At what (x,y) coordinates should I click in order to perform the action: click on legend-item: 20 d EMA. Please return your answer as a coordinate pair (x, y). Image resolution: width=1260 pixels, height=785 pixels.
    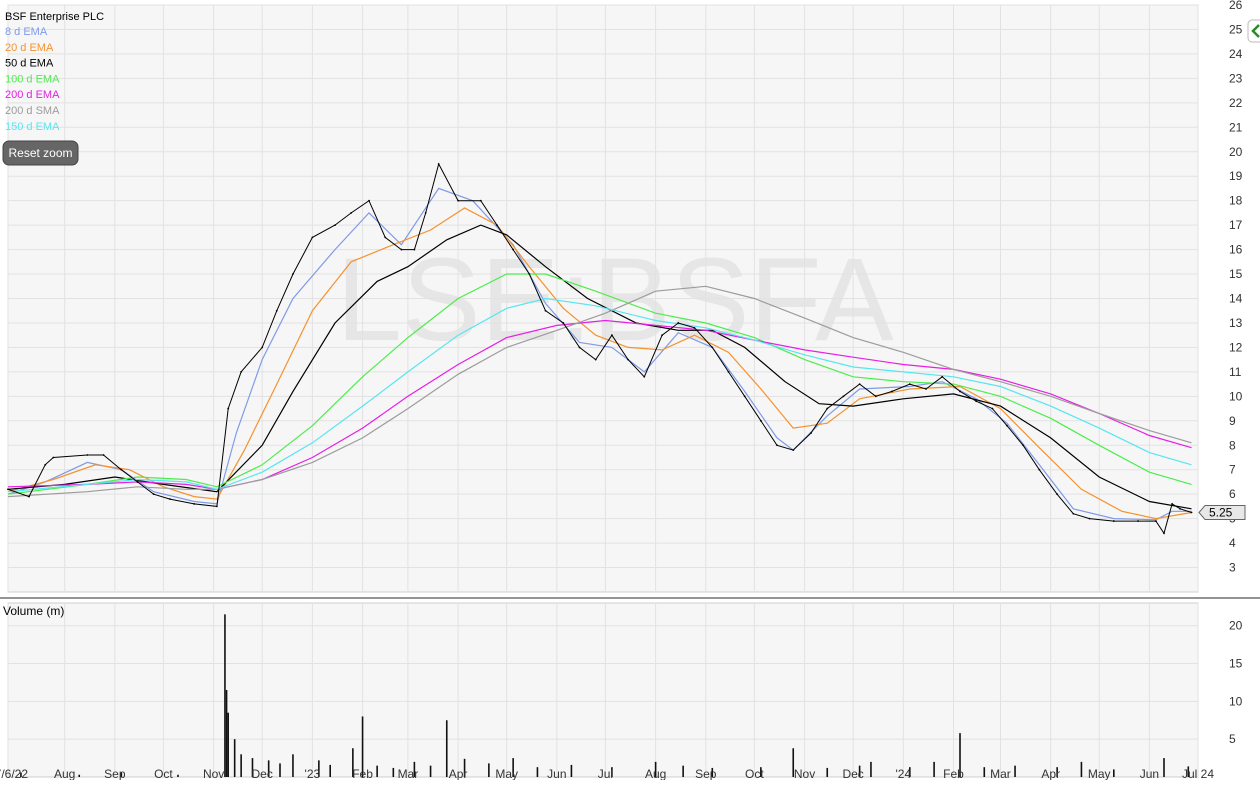
    Looking at the image, I should click on (29, 48).